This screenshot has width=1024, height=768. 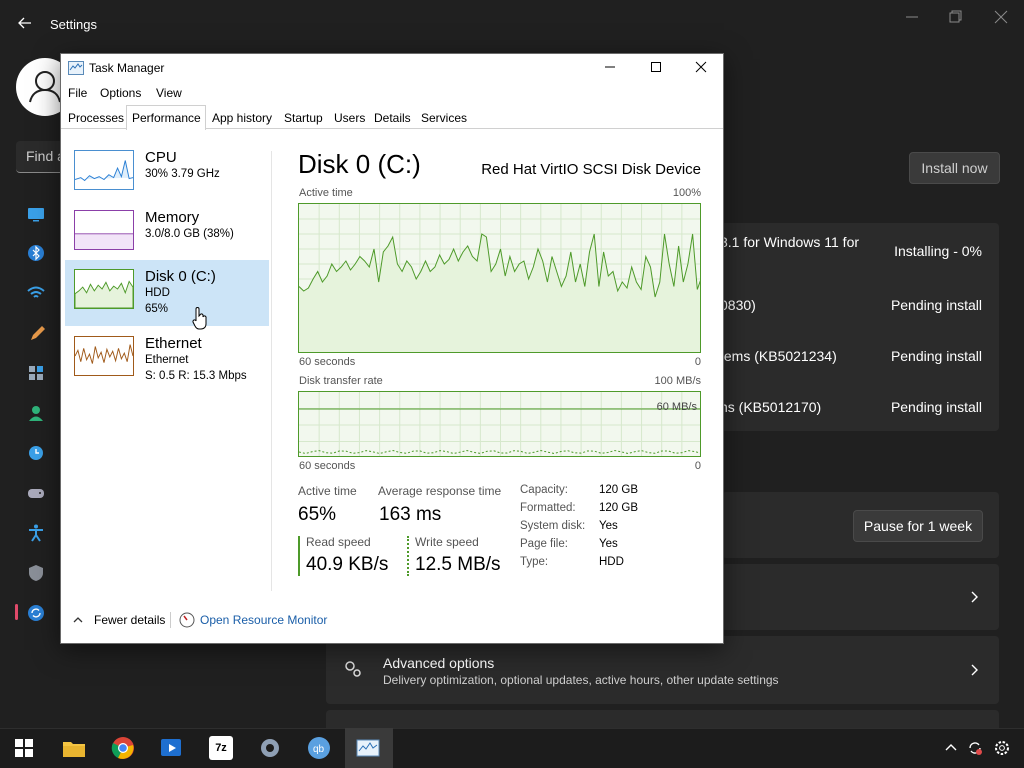 I want to click on prop-key: Formatted:, so click(x=548, y=508).